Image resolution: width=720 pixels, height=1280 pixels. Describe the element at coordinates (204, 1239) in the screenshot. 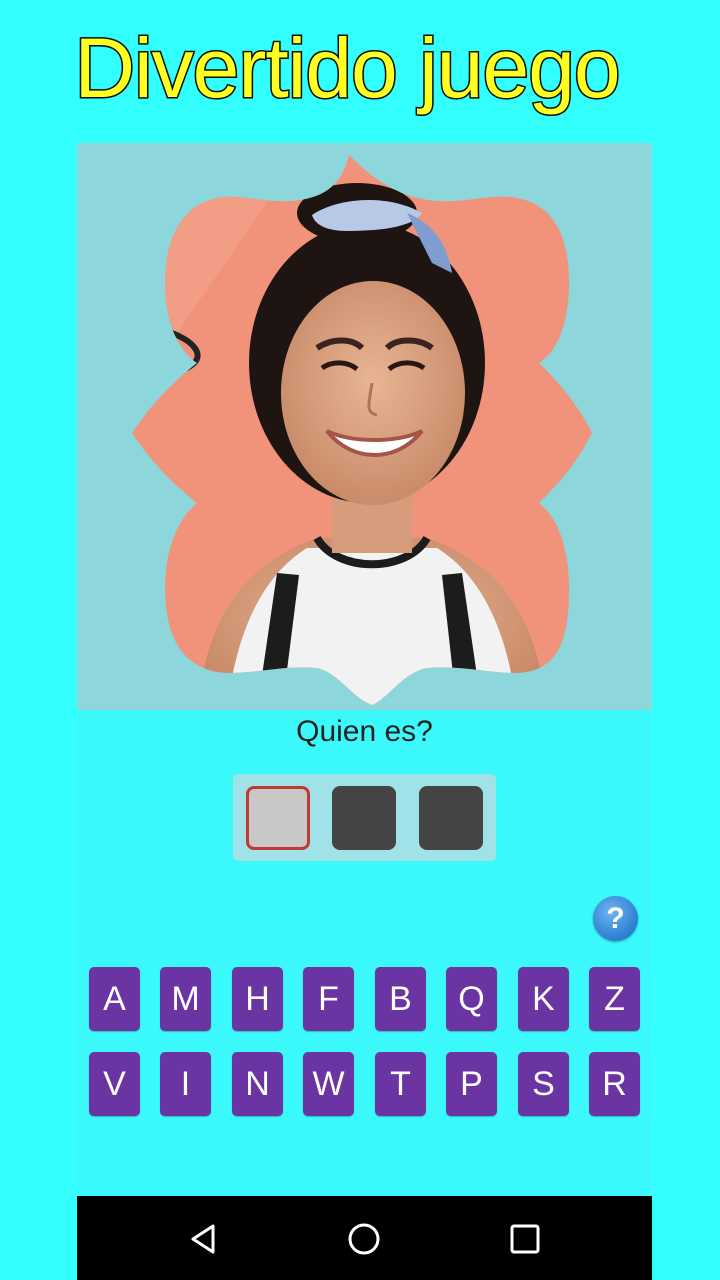

I see `back-icon` at that location.